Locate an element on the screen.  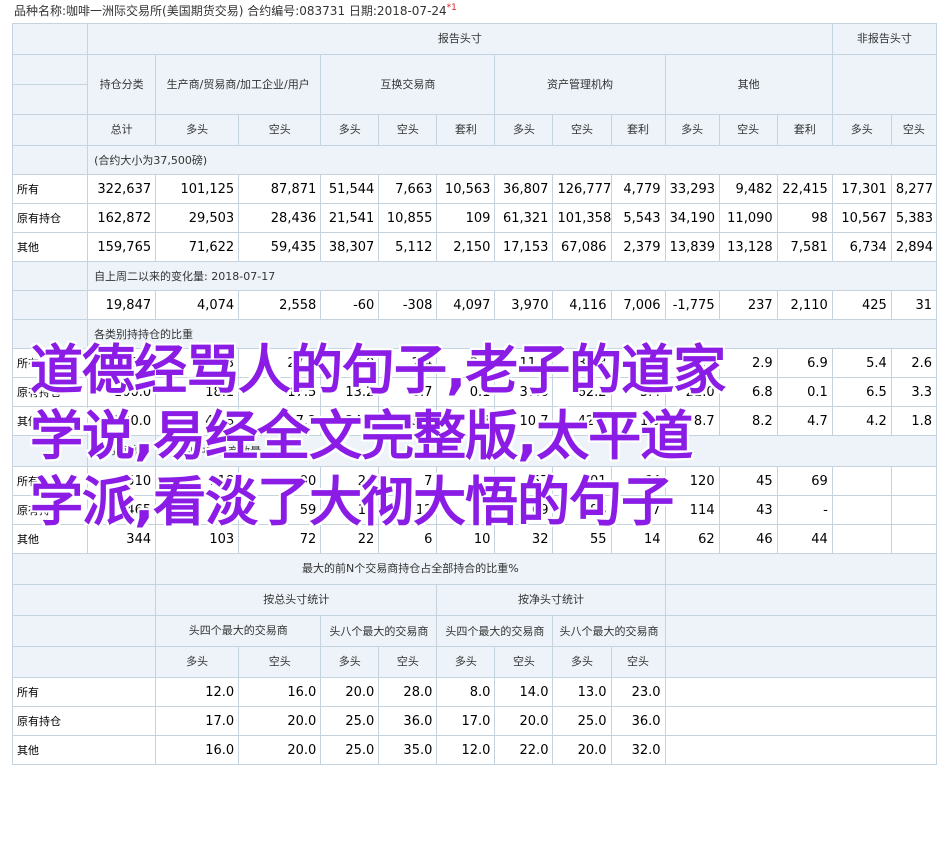
data-cell: 2,379 is located at coordinates (638, 247).